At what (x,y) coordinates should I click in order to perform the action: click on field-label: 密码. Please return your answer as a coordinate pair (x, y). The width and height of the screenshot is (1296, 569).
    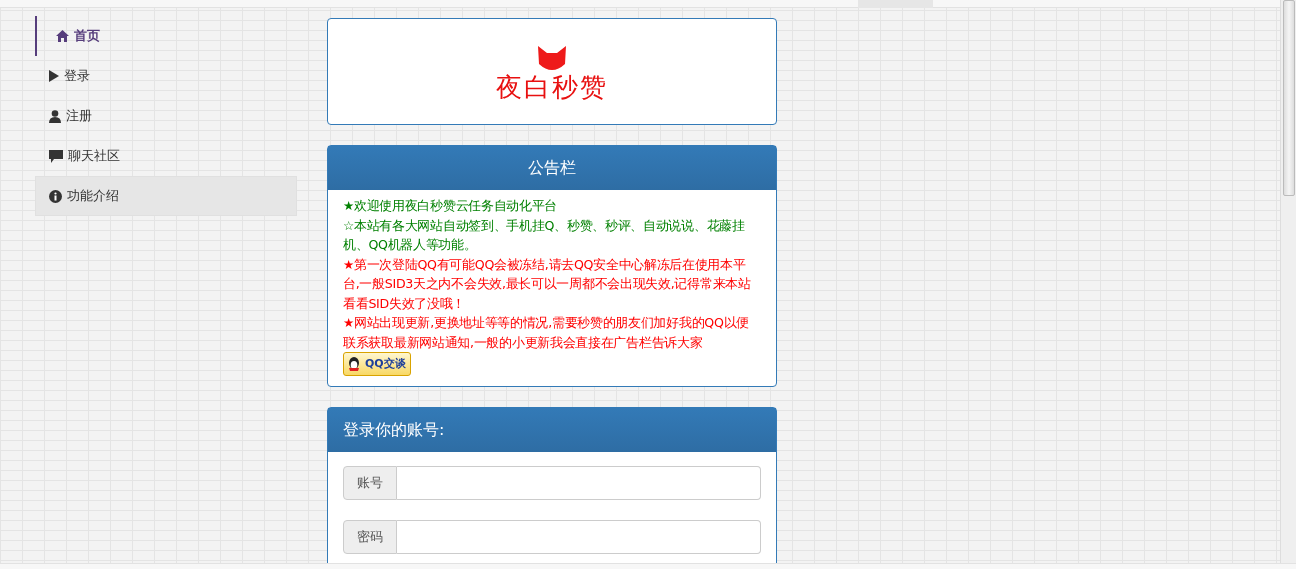
    Looking at the image, I should click on (370, 536).